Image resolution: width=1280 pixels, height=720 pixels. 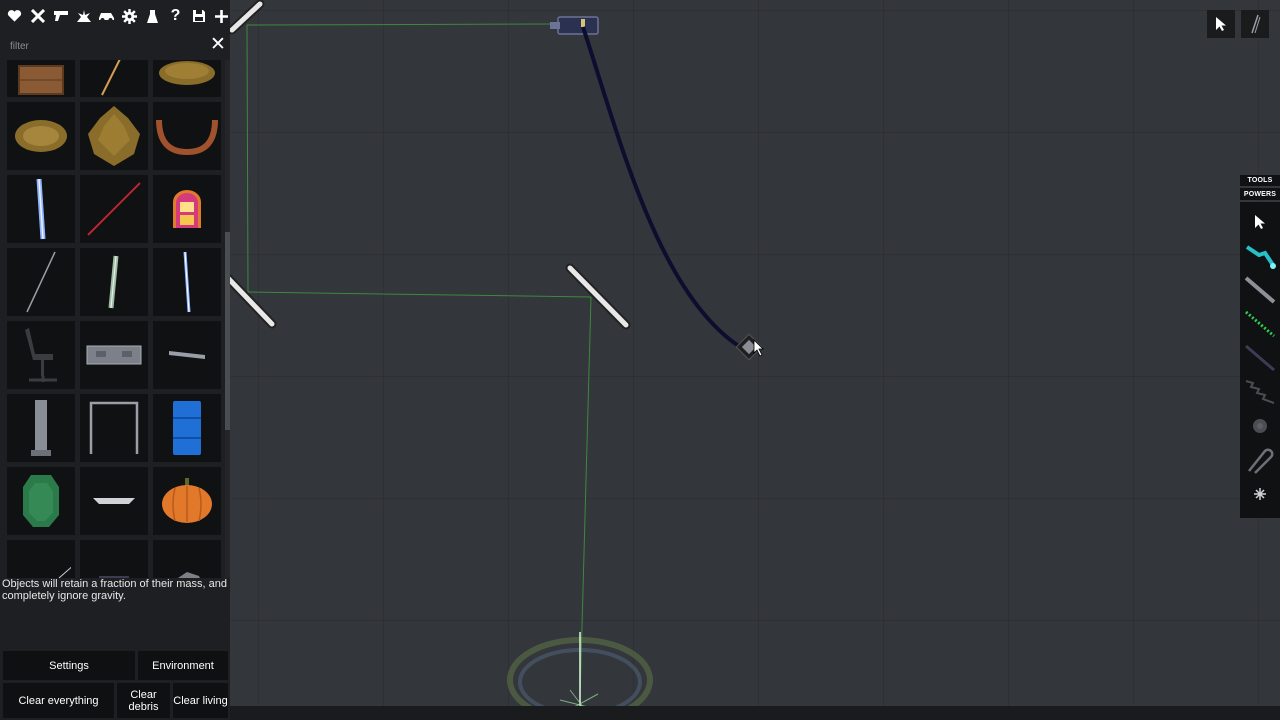 I want to click on flask-icon, so click(x=152, y=16).